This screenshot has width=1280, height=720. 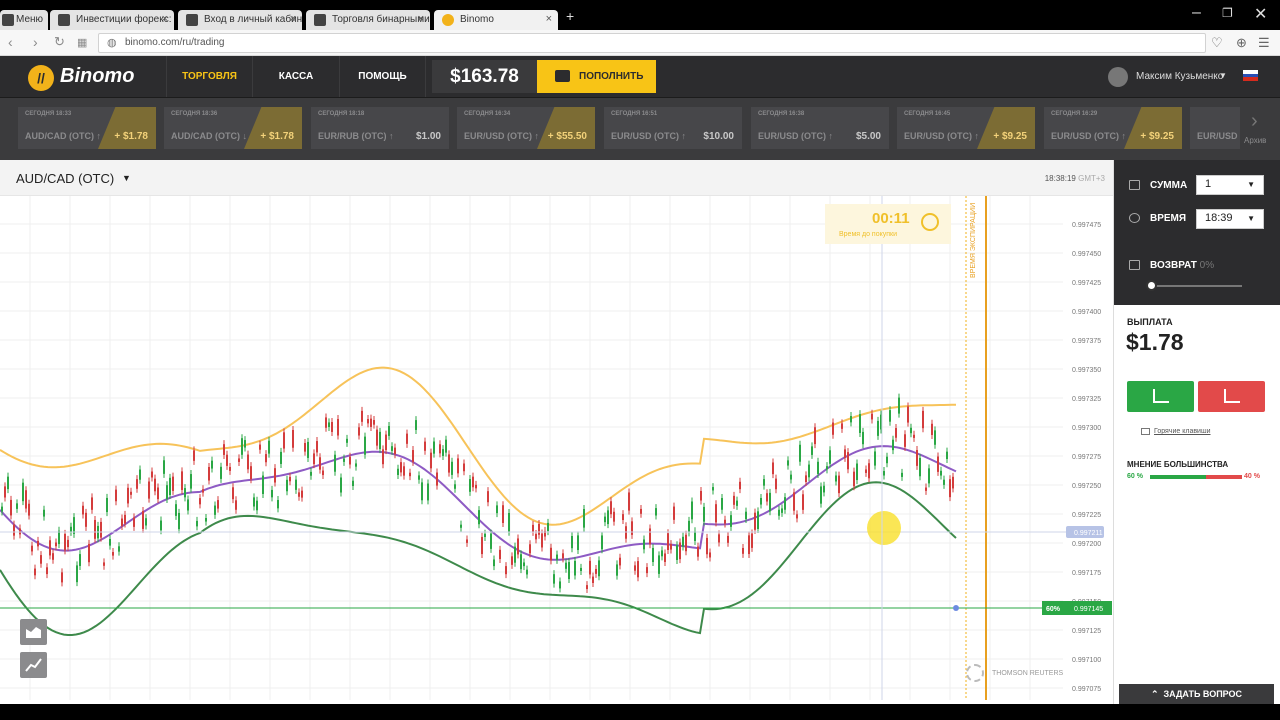 I want to click on timer-value: 00:11, so click(x=891, y=218).